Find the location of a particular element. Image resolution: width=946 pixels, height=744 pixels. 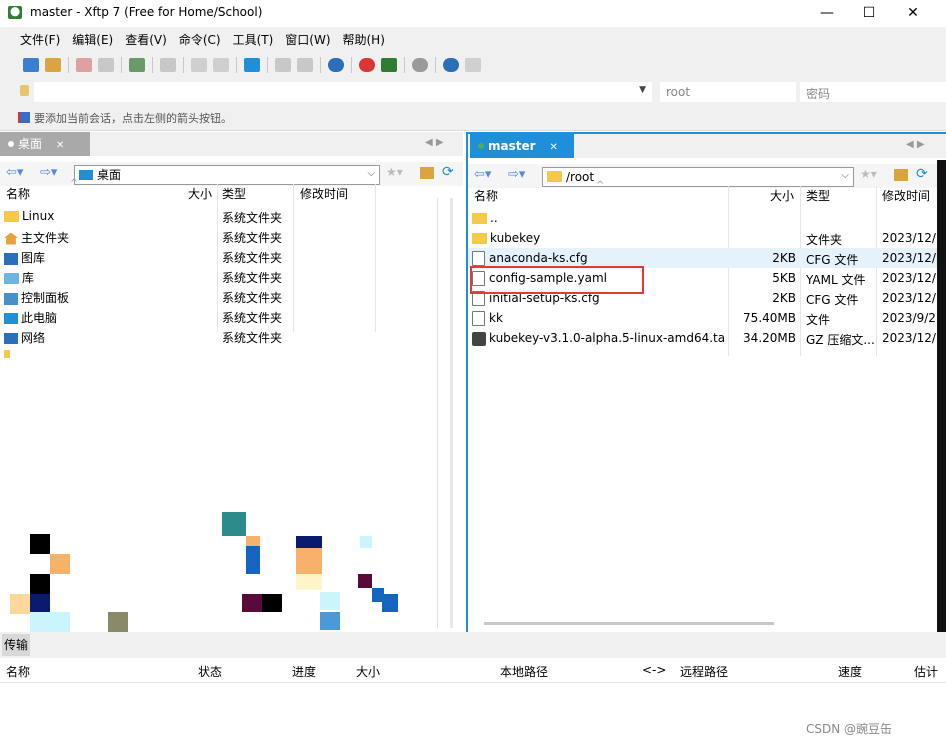

minimize-button: — is located at coordinates (827, 13).